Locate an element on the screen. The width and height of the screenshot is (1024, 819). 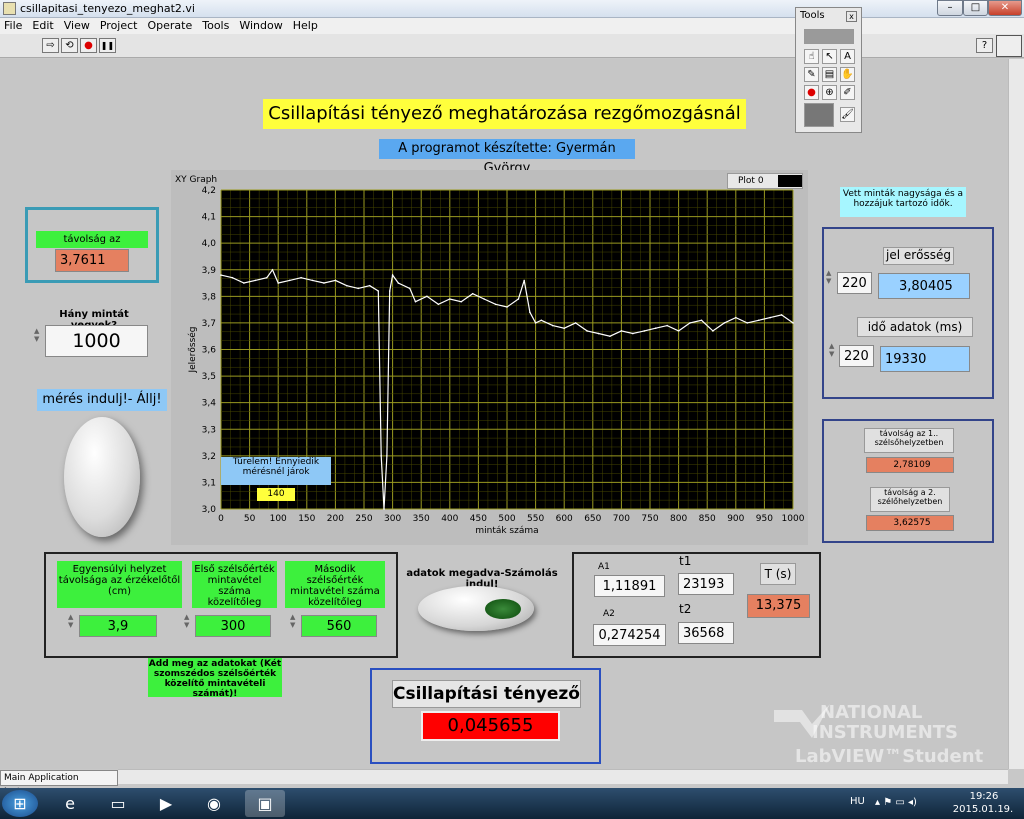
pause-icon: ❚❚ is located at coordinates (107, 45).